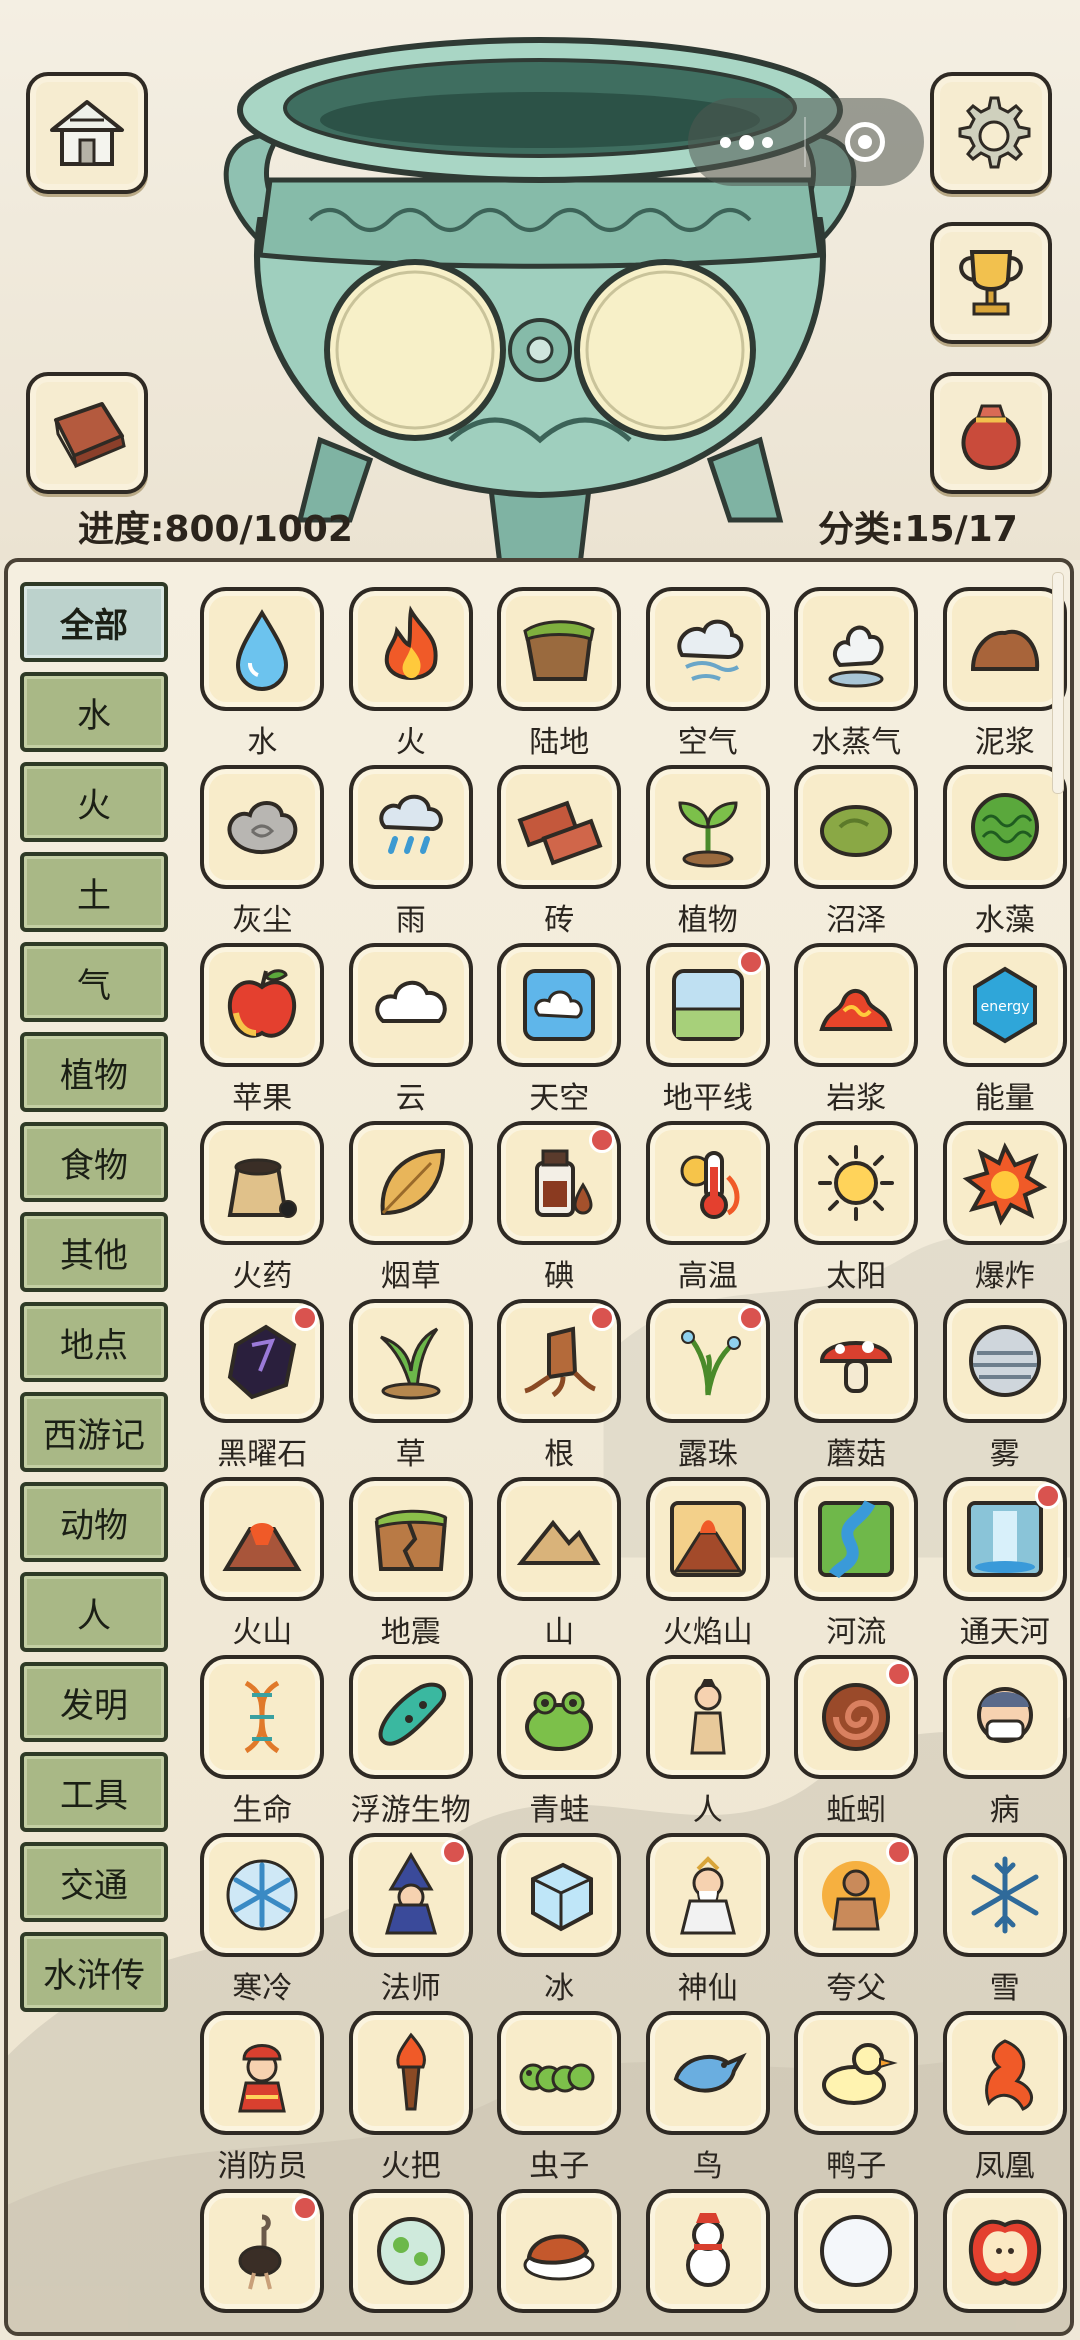 The width and height of the screenshot is (1080, 2340). Describe the element at coordinates (94, 1252) in the screenshot. I see `category-tab: 其他` at that location.